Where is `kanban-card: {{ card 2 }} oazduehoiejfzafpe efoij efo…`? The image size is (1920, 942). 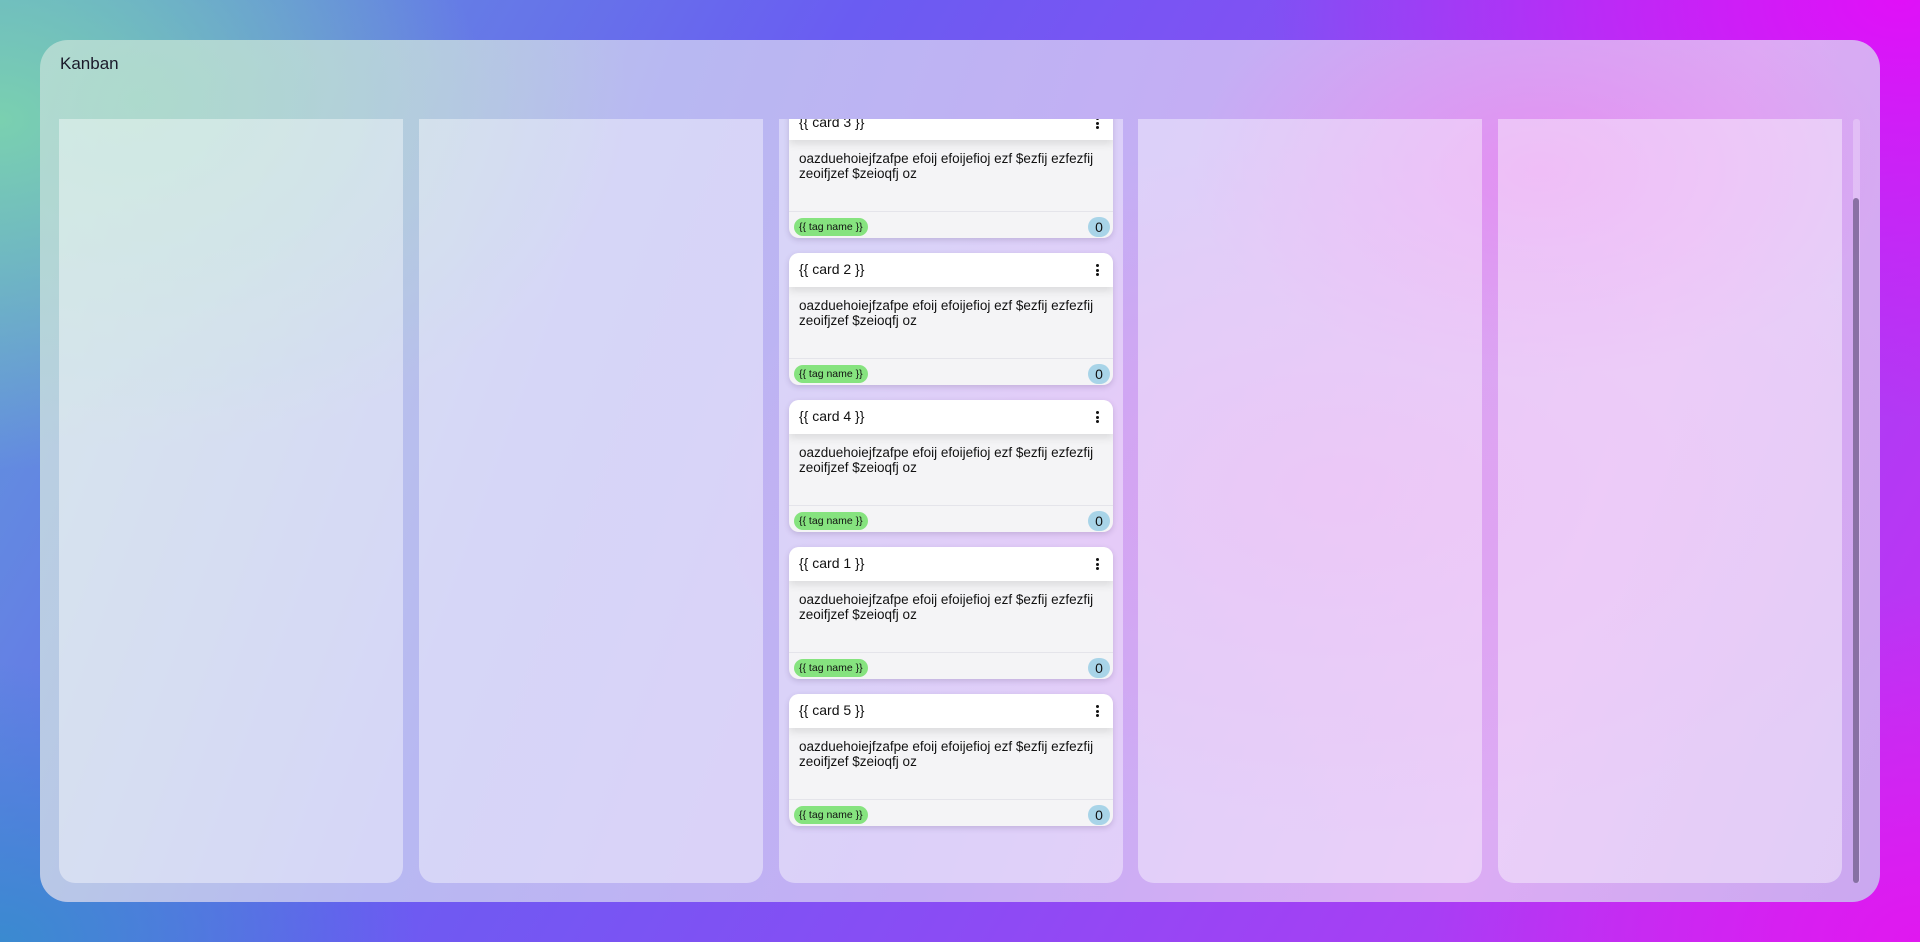 kanban-card: {{ card 2 }} oazduehoiejfzafpe efoij efo… is located at coordinates (951, 319).